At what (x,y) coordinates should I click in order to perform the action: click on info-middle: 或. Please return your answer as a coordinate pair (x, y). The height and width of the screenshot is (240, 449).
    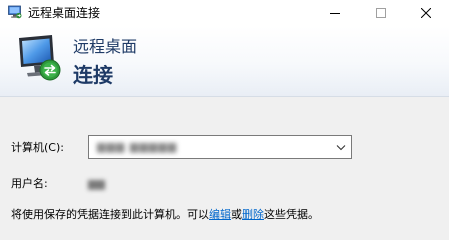
    Looking at the image, I should click on (236, 214).